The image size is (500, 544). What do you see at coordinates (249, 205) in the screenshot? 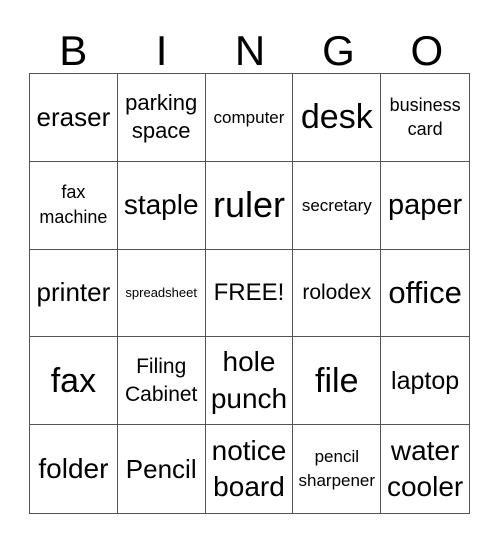
I see `bingo-cell: ruler` at bounding box center [249, 205].